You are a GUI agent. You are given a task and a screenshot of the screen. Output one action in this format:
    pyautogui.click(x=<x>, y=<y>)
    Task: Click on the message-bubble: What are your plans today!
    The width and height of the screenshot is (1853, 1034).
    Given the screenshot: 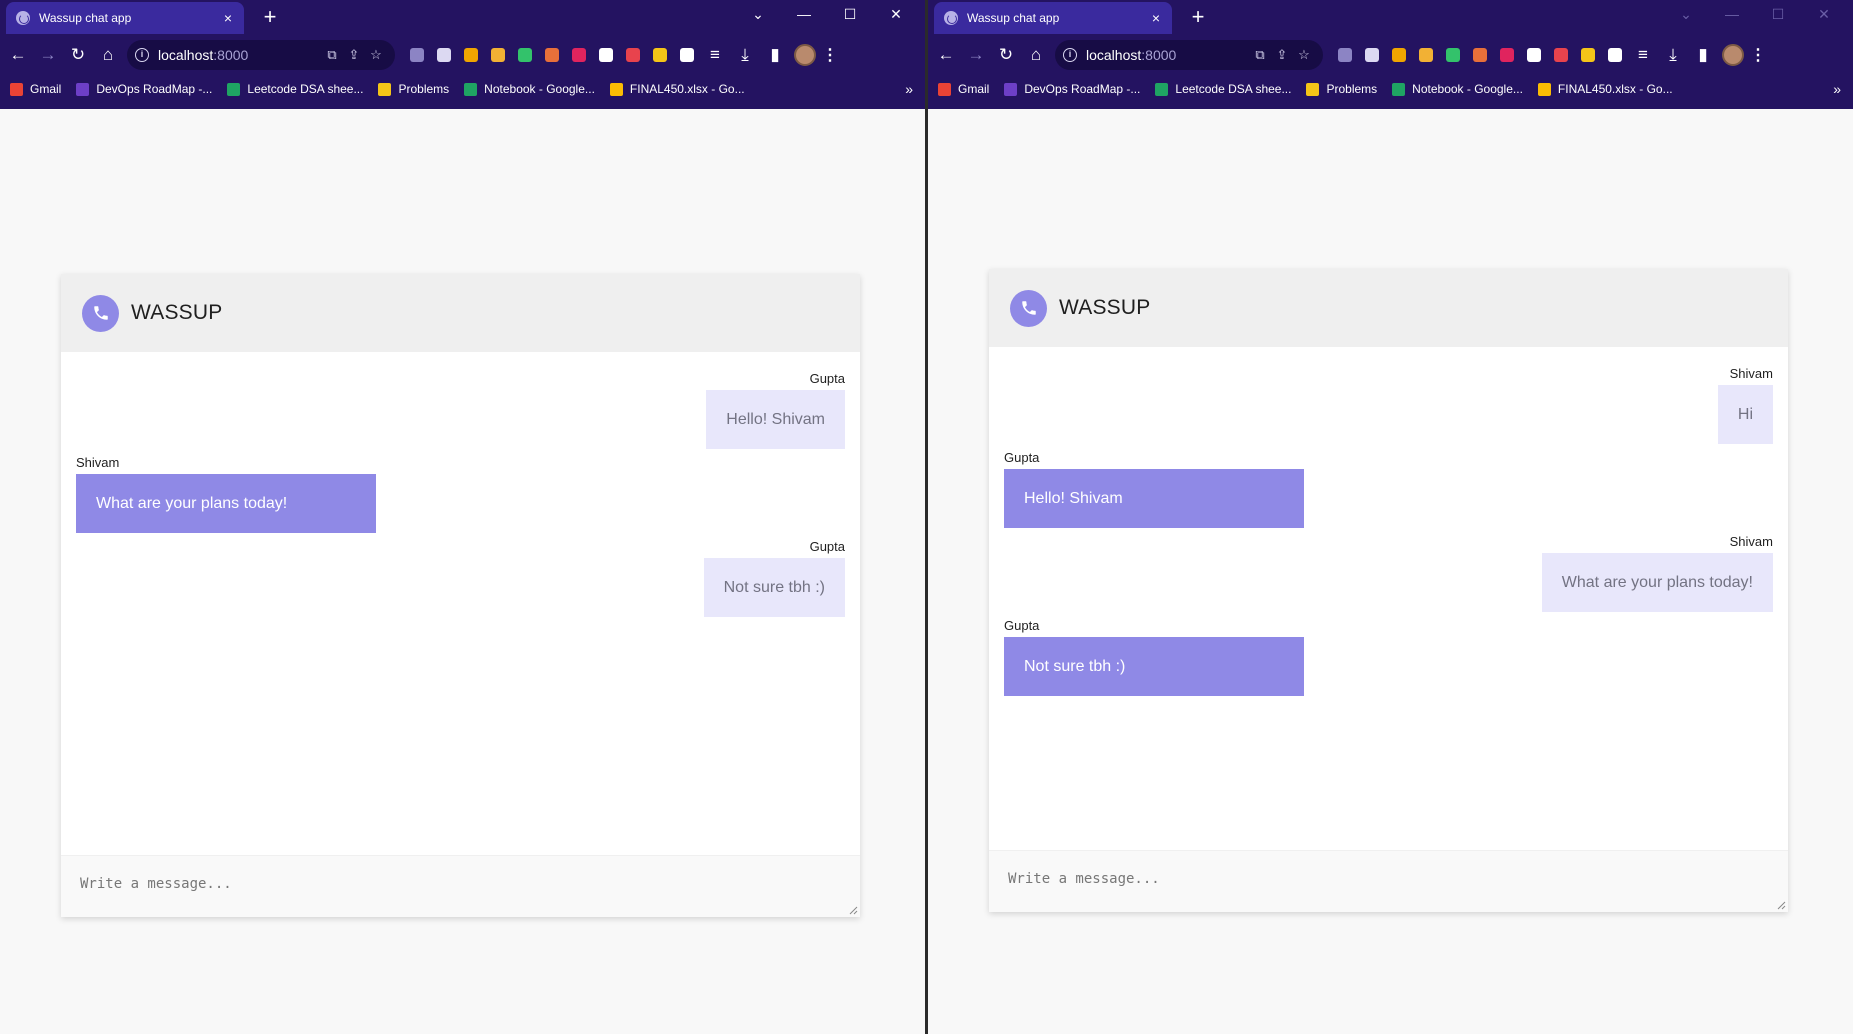 What is the action you would take?
    pyautogui.click(x=226, y=503)
    